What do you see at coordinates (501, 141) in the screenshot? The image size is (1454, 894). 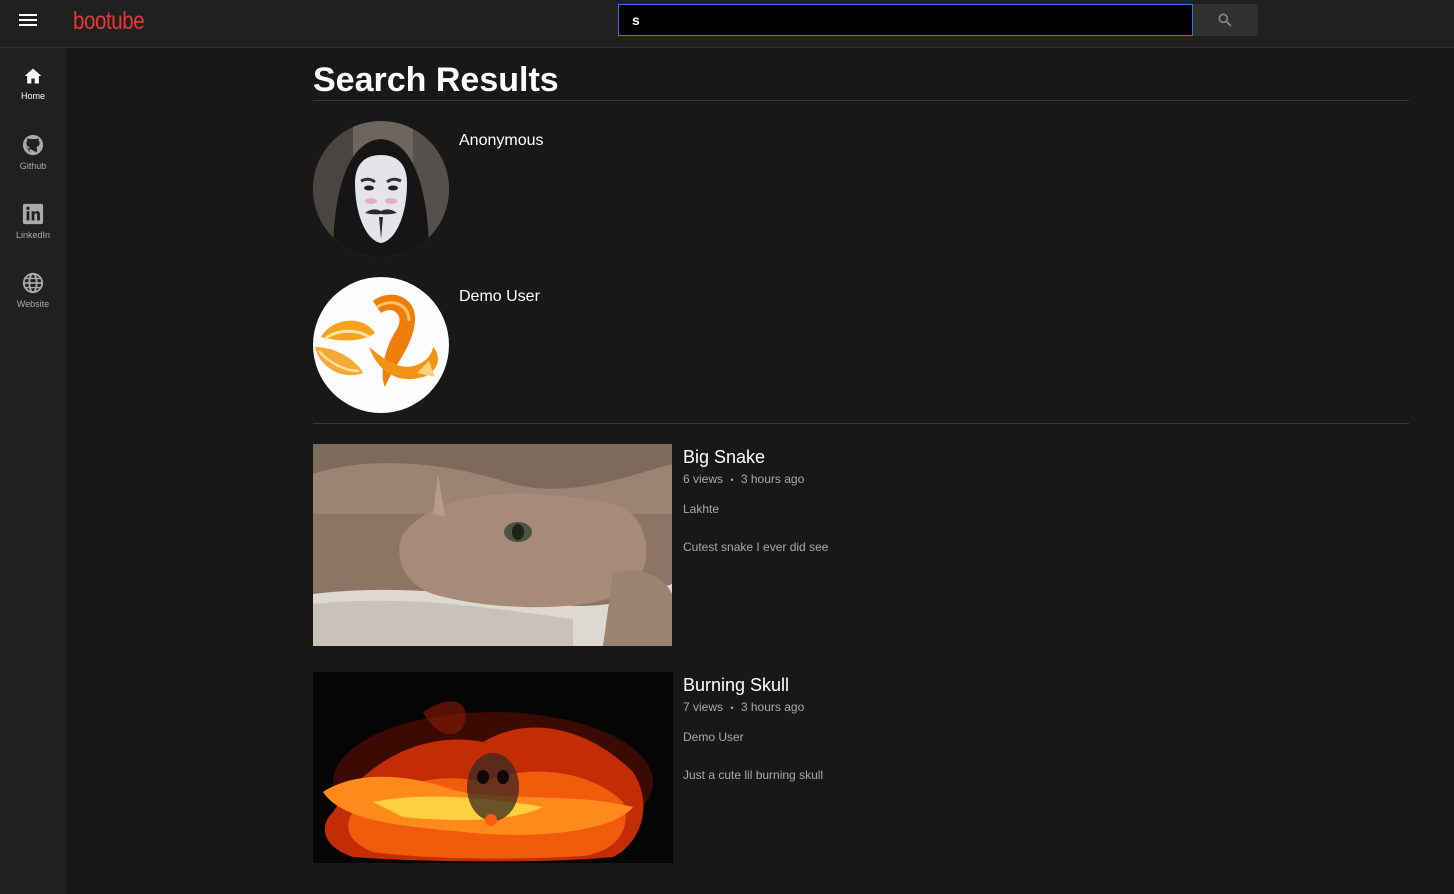 I see `user-name: Anonymous` at bounding box center [501, 141].